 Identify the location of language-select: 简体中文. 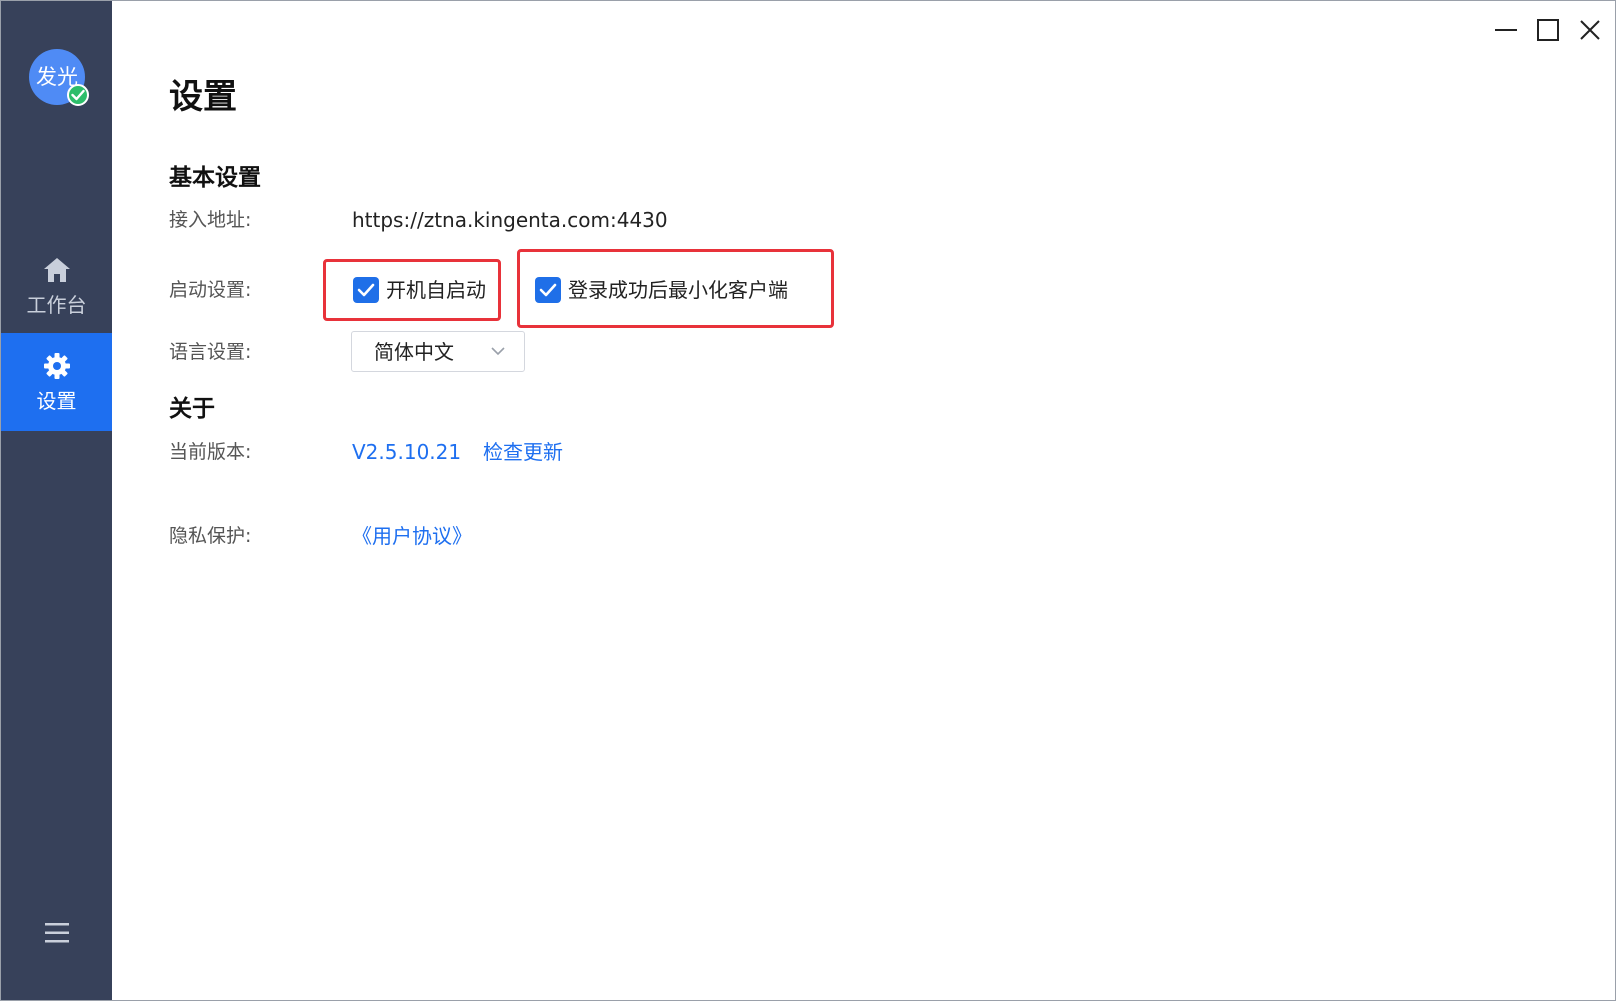
(438, 351).